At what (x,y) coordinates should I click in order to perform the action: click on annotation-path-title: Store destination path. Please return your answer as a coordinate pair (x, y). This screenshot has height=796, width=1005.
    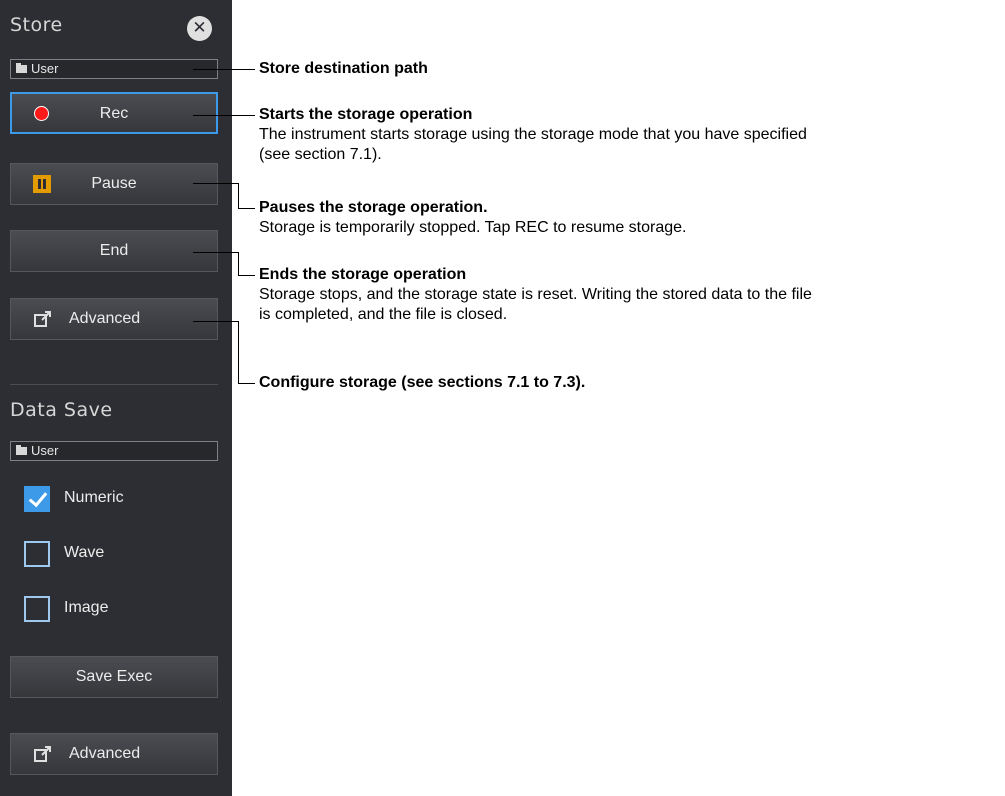
    Looking at the image, I should click on (343, 68).